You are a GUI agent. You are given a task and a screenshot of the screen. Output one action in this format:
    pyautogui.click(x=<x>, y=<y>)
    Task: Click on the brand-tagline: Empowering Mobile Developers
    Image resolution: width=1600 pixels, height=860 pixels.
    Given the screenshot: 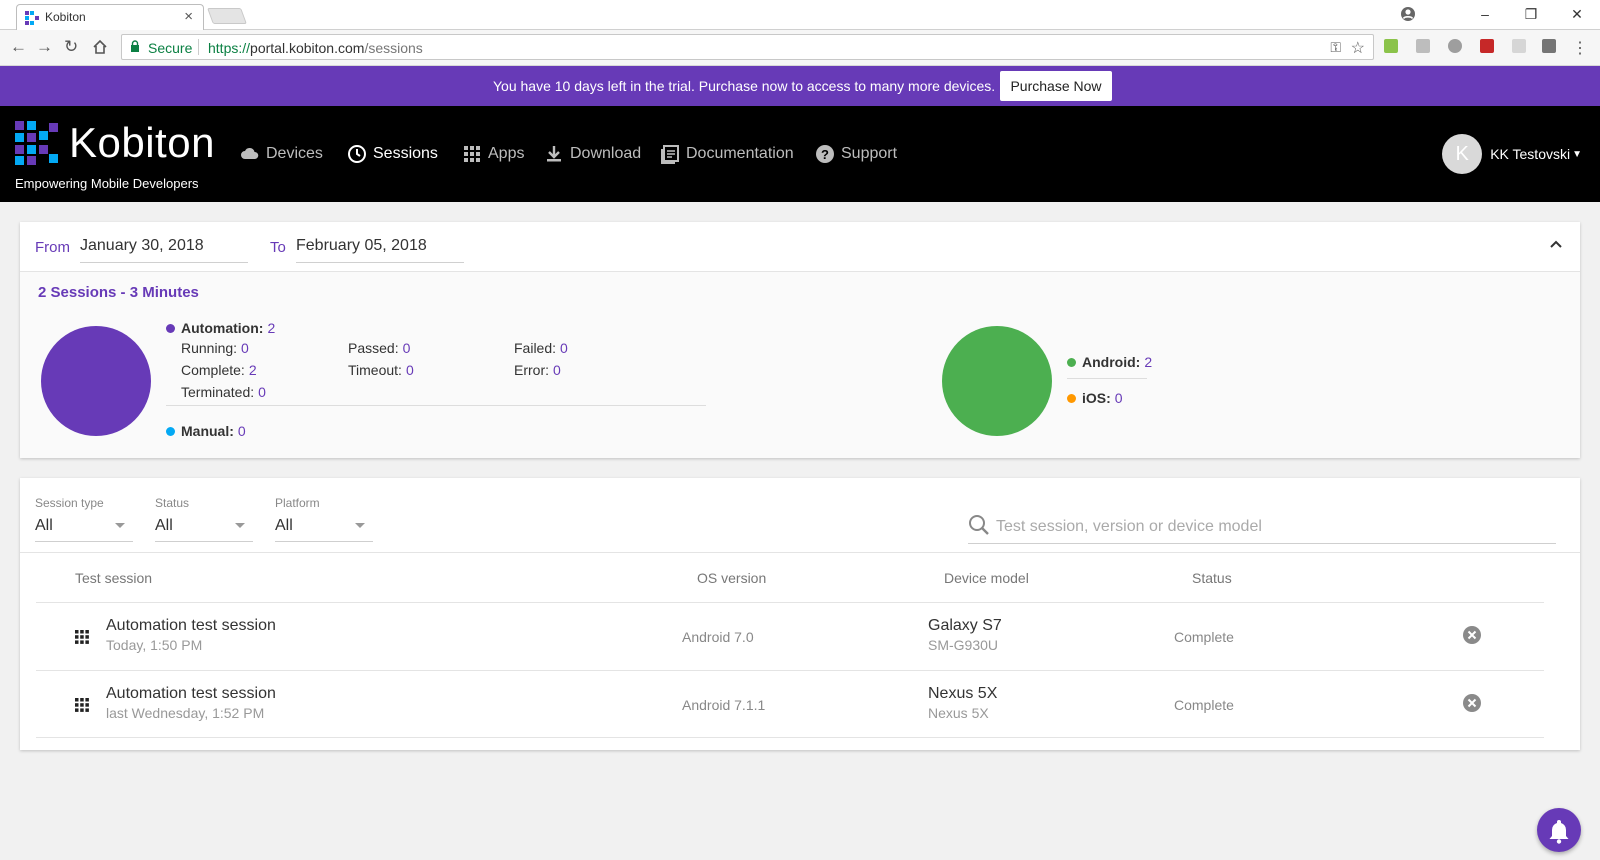 What is the action you would take?
    pyautogui.click(x=107, y=183)
    